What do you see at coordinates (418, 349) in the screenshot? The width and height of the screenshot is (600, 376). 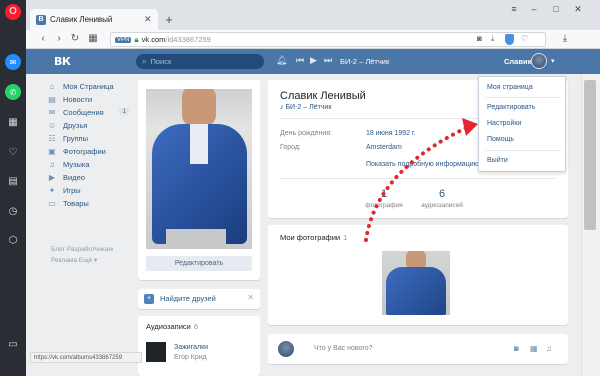 I see `new-post-box: Что у Вас нового? ◙ ▦ ♫` at bounding box center [418, 349].